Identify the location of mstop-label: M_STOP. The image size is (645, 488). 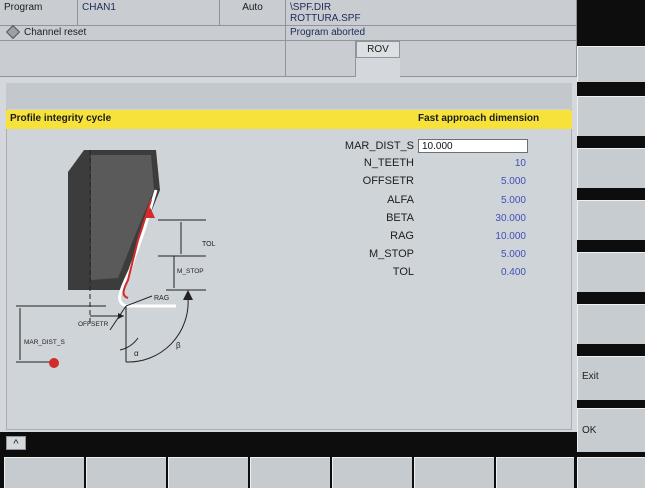
(190, 271).